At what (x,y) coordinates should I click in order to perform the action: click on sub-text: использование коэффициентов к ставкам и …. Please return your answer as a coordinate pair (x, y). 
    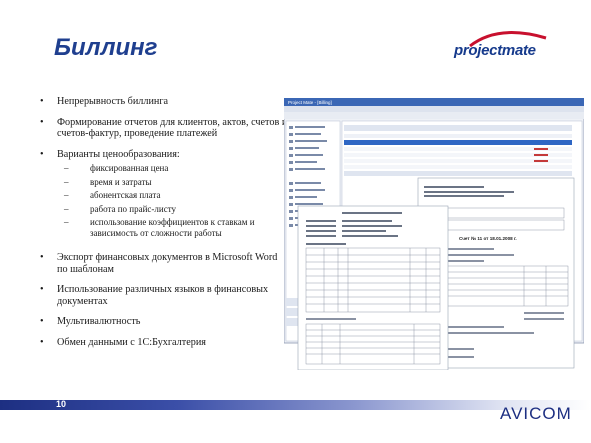
    Looking at the image, I should click on (172, 227).